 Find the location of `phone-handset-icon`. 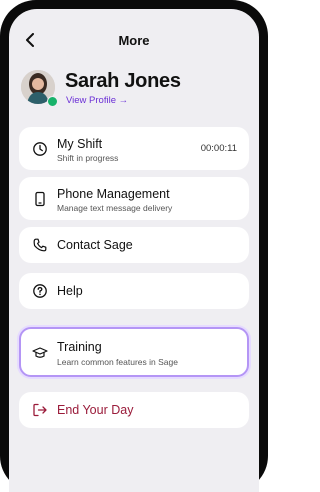

phone-handset-icon is located at coordinates (40, 245).